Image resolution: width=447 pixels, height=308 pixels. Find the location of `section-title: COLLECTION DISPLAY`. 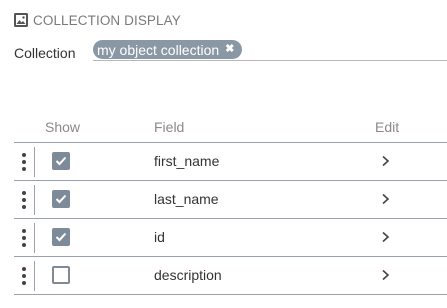

section-title: COLLECTION DISPLAY is located at coordinates (107, 20).